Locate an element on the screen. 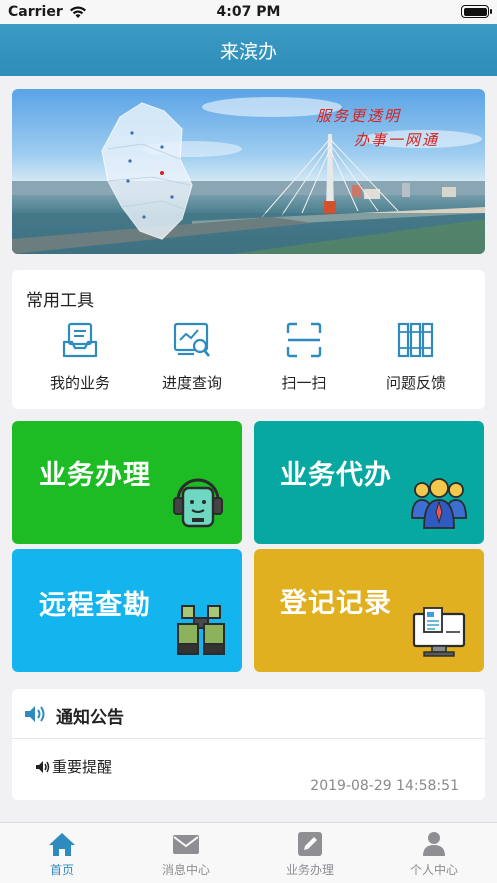 The height and width of the screenshot is (883, 497). search-progress-icon is located at coordinates (191, 339).